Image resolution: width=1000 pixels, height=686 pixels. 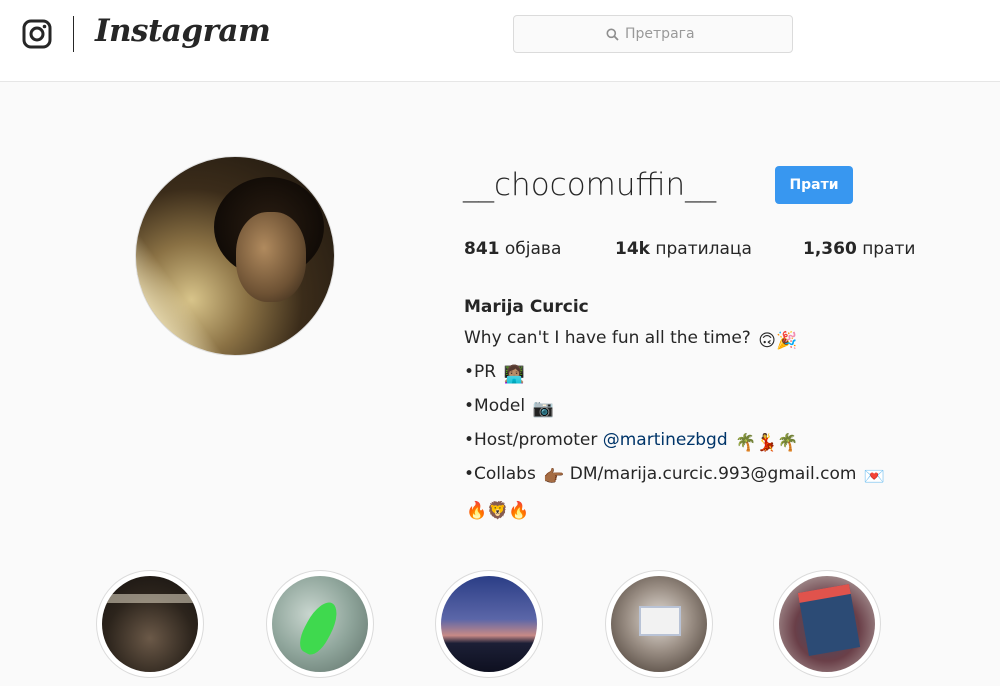 I want to click on bio-text: •Model, so click(x=495, y=406).